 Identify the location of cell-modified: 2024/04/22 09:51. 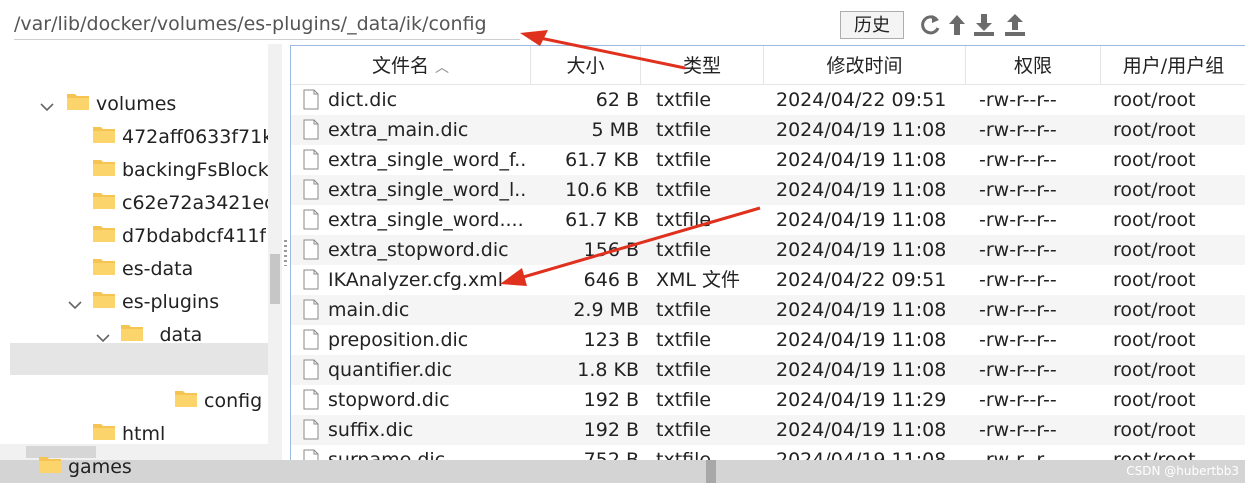
(861, 100).